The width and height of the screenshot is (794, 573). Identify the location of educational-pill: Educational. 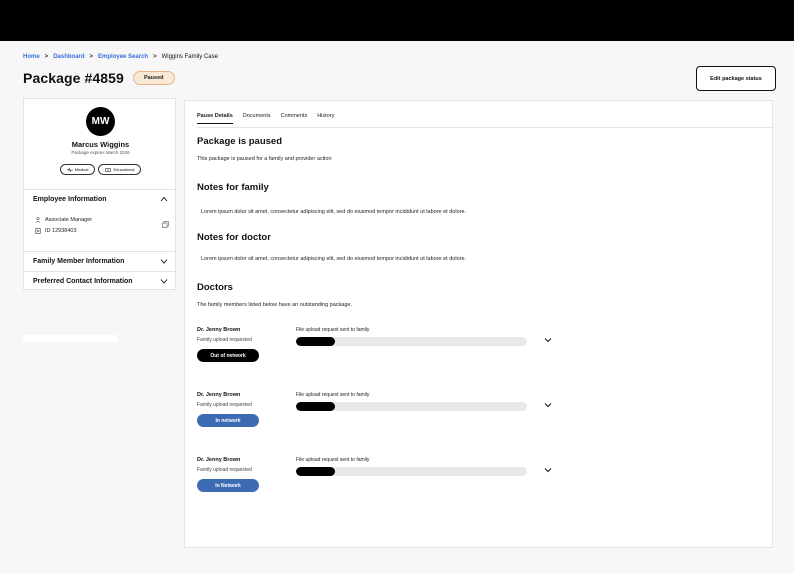
(120, 169).